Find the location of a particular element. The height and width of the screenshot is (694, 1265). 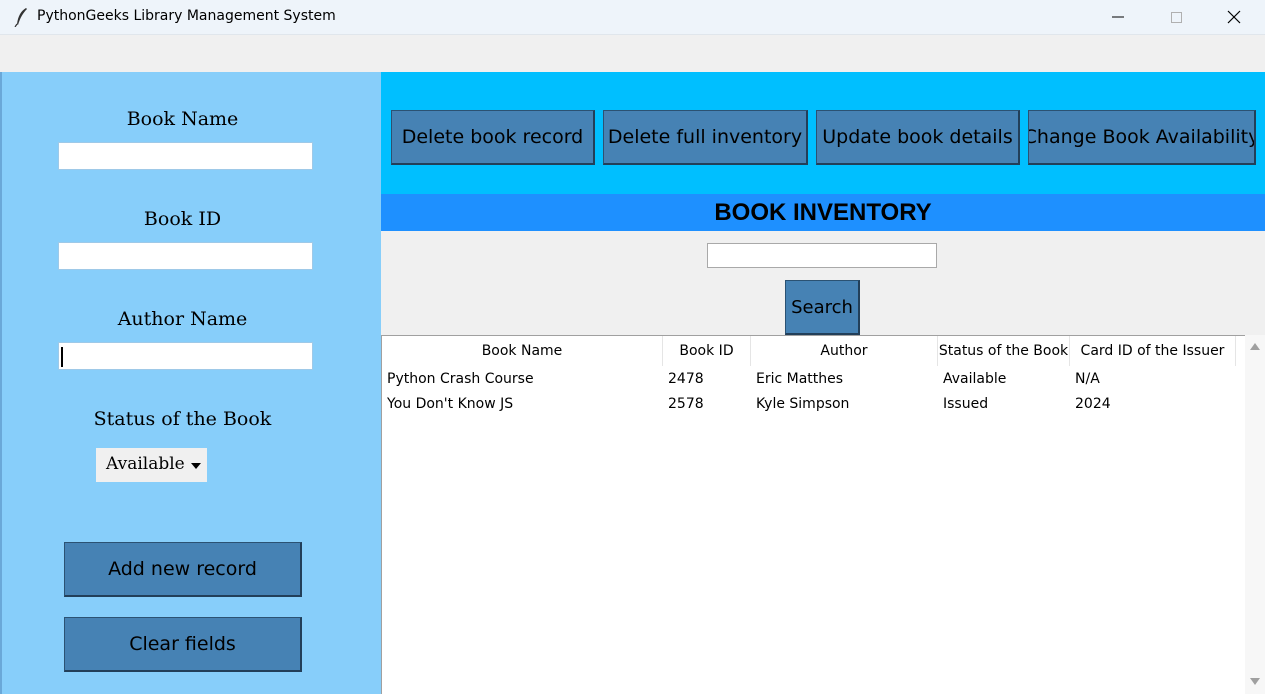

delete-record-button: Delete book record is located at coordinates (493, 137).